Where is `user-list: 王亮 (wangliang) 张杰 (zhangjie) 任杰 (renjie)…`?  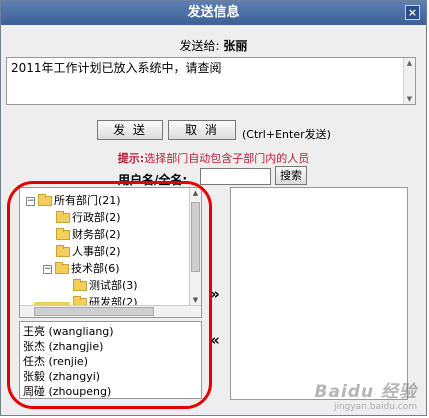 user-list: 王亮 (wangliang) 张杰 (zhangjie) 任杰 (renjie)… is located at coordinates (110, 360).